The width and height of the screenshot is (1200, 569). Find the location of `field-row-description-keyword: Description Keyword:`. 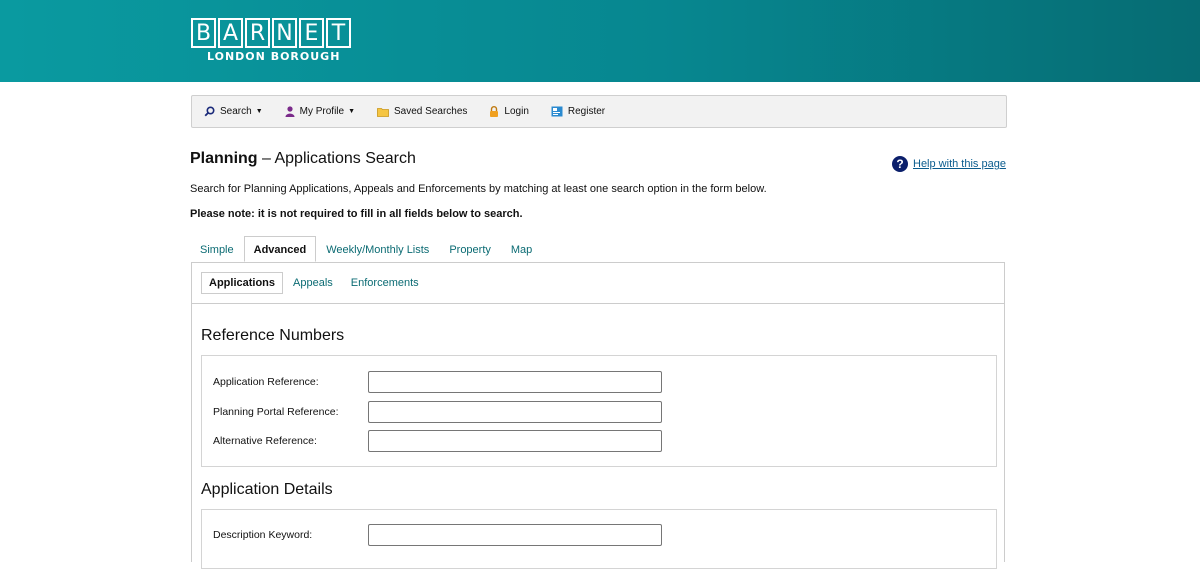

field-row-description-keyword: Description Keyword: is located at coordinates (437, 535).